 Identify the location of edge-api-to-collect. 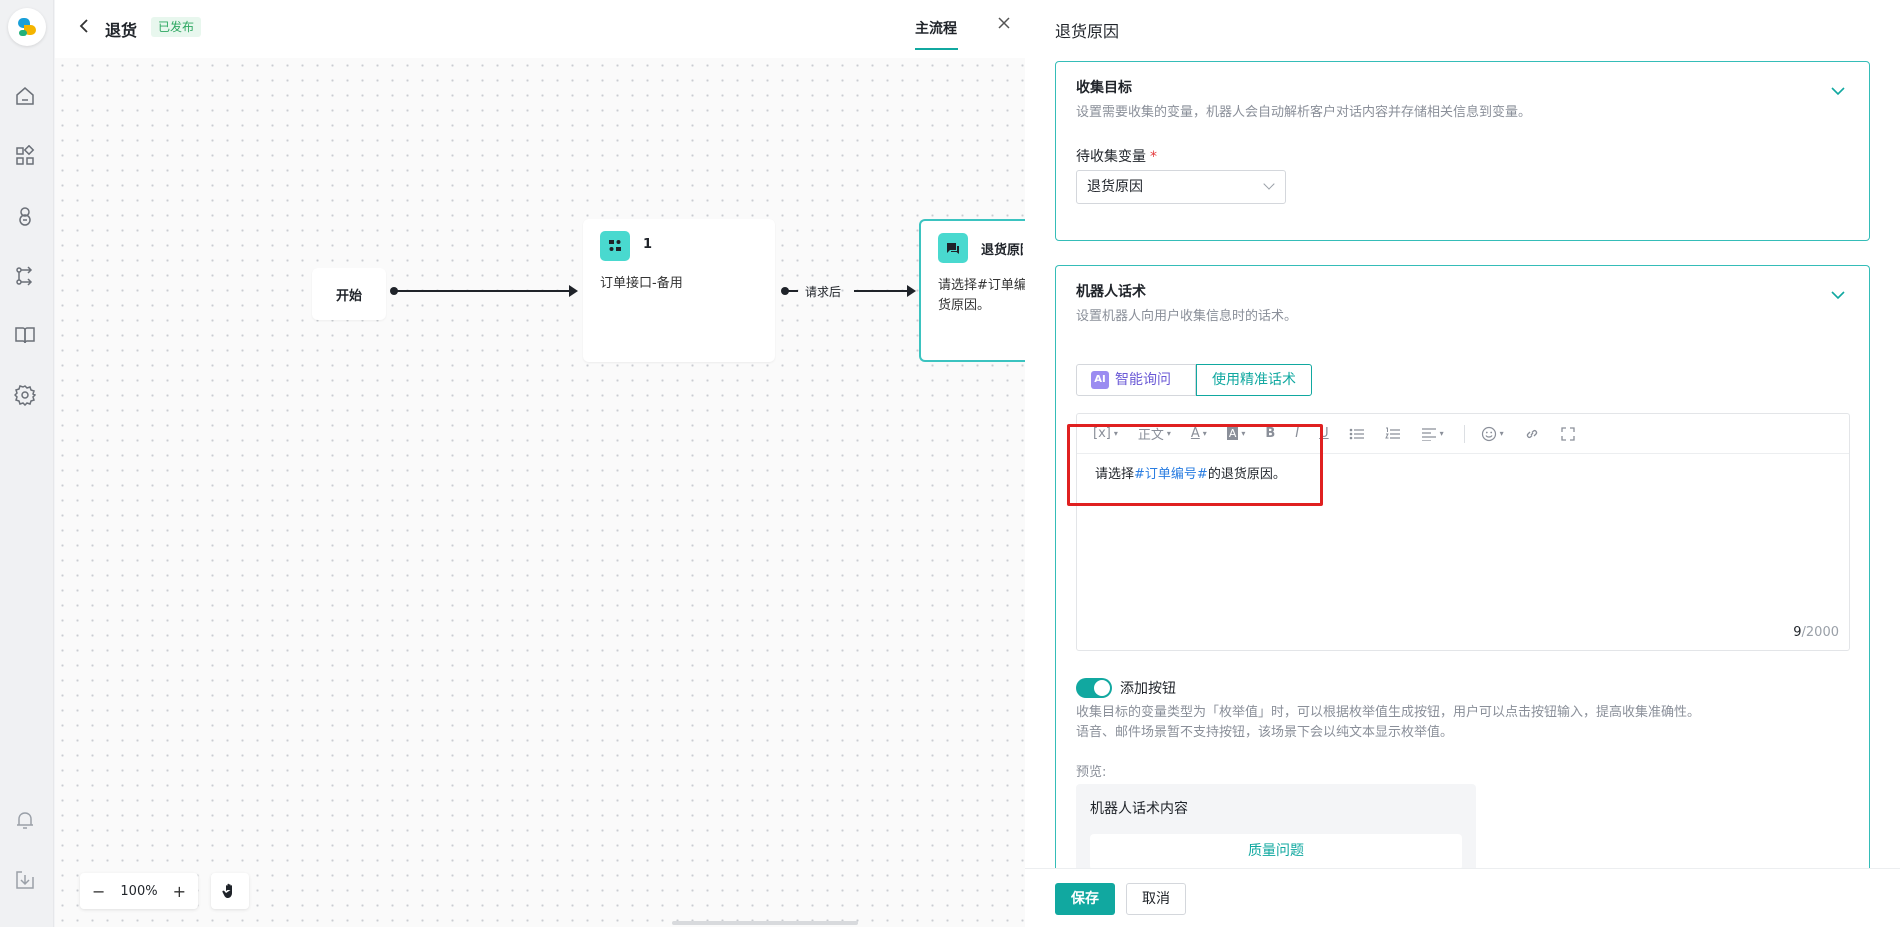
(848, 291).